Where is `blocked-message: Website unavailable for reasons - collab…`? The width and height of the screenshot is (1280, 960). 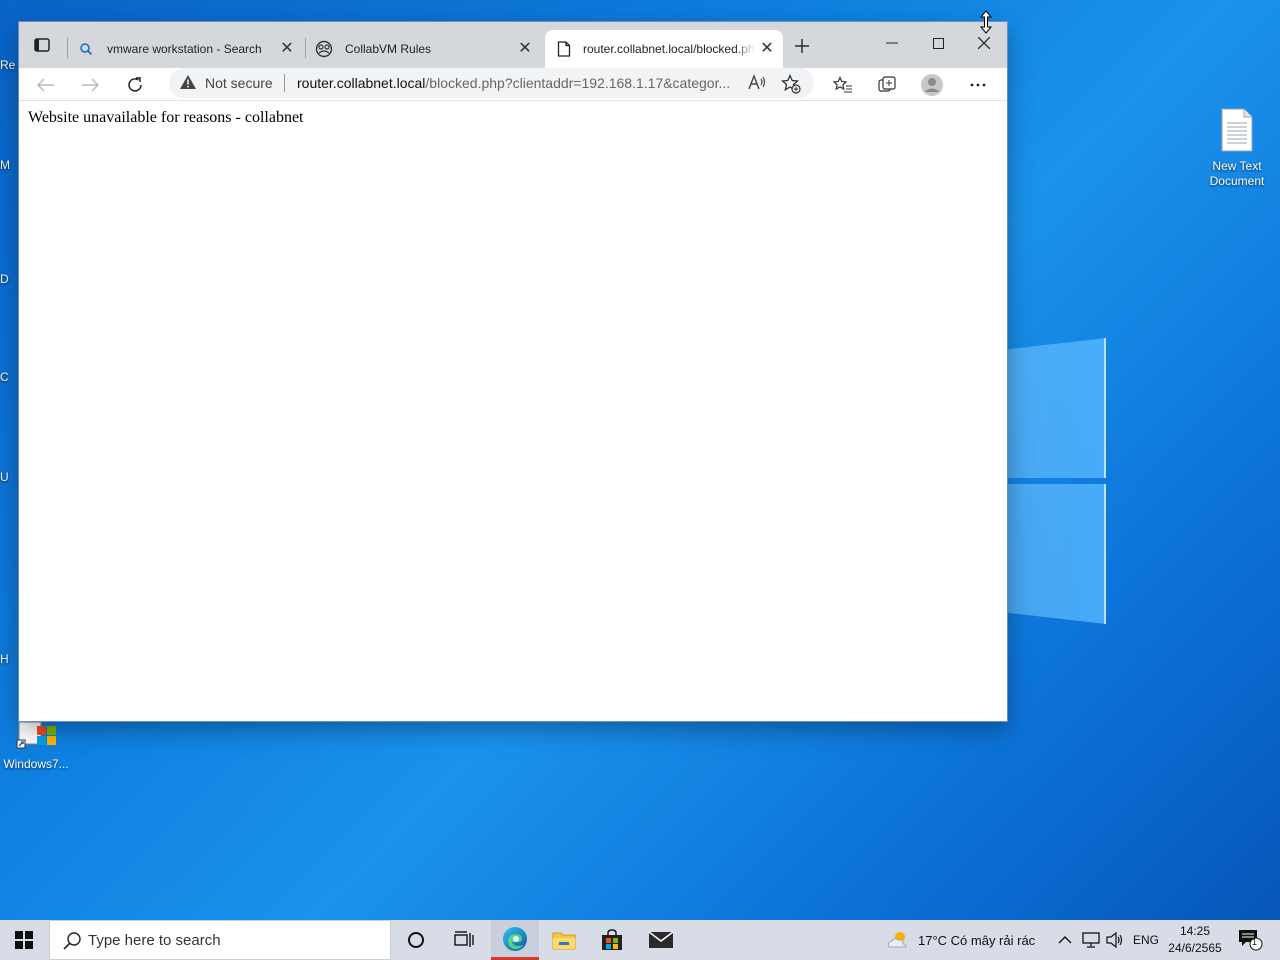 blocked-message: Website unavailable for reasons - collab… is located at coordinates (166, 117).